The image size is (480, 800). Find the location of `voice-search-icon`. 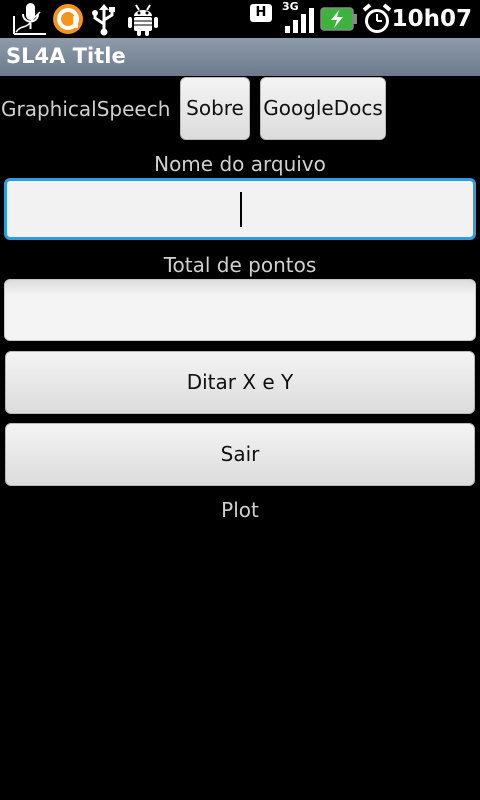

voice-search-icon is located at coordinates (29, 19).